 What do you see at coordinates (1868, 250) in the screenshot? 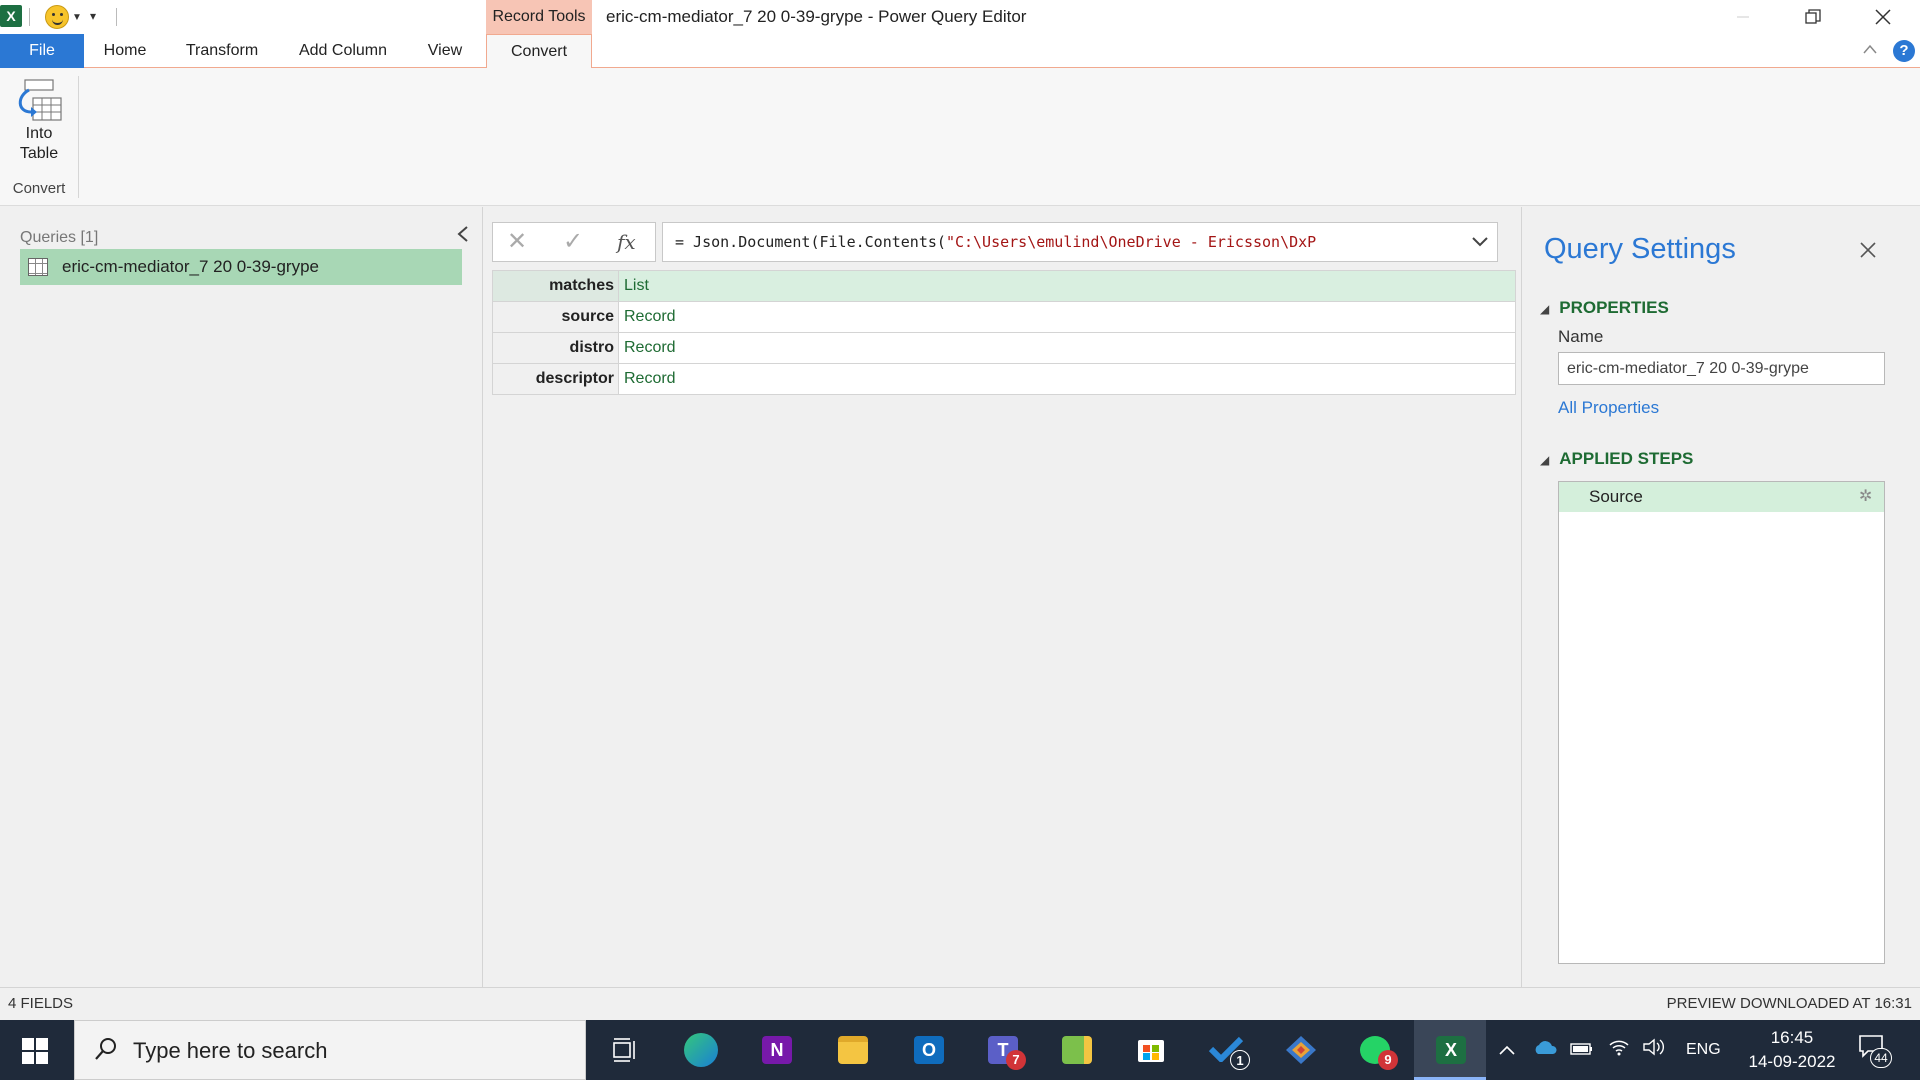
I see `close-settings-icon` at bounding box center [1868, 250].